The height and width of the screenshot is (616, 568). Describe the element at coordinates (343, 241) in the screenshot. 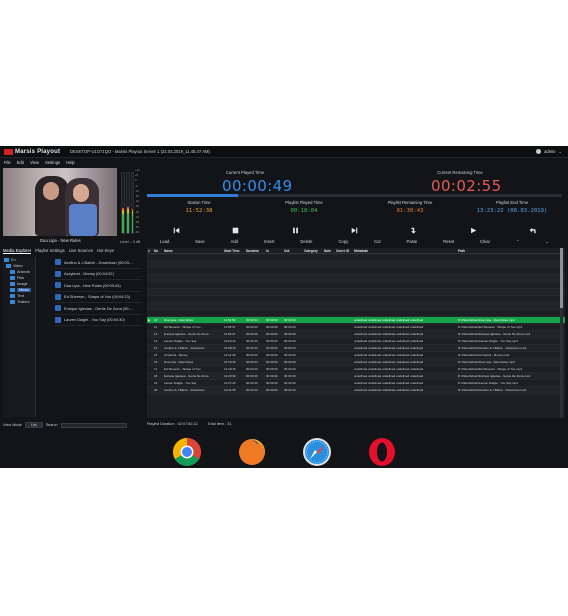

I see `copy-button: Copy` at that location.